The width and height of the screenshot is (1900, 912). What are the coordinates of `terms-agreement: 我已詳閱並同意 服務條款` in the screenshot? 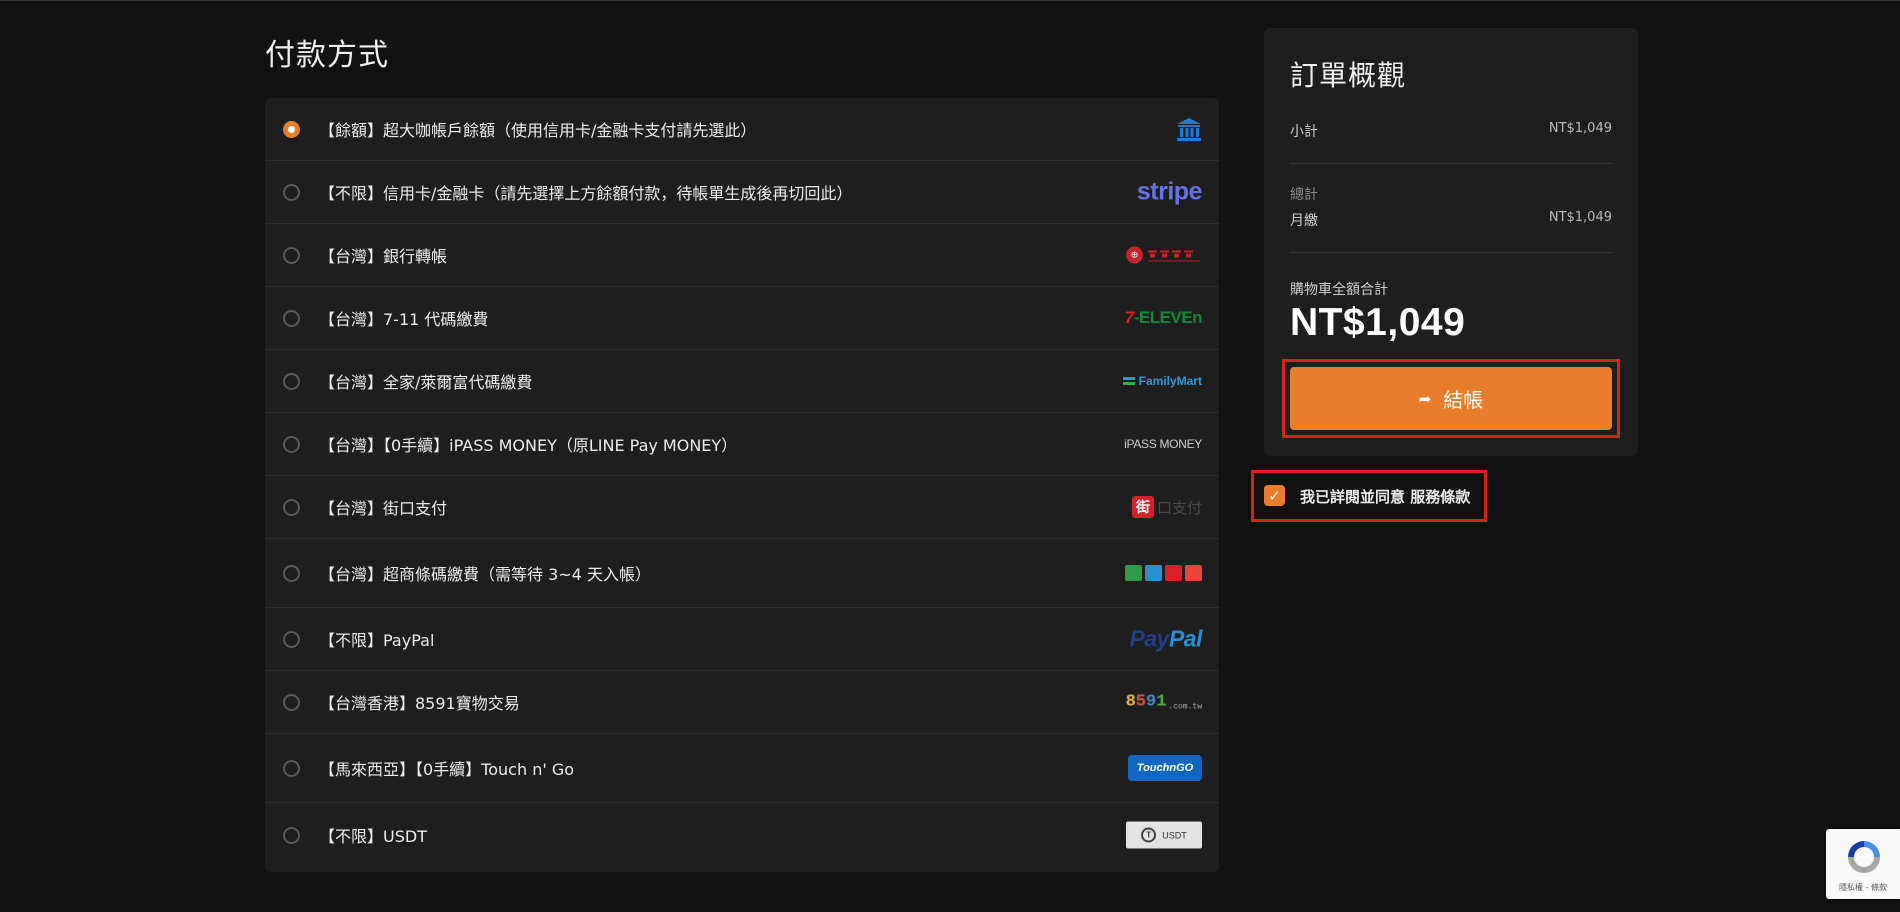 It's located at (1385, 496).